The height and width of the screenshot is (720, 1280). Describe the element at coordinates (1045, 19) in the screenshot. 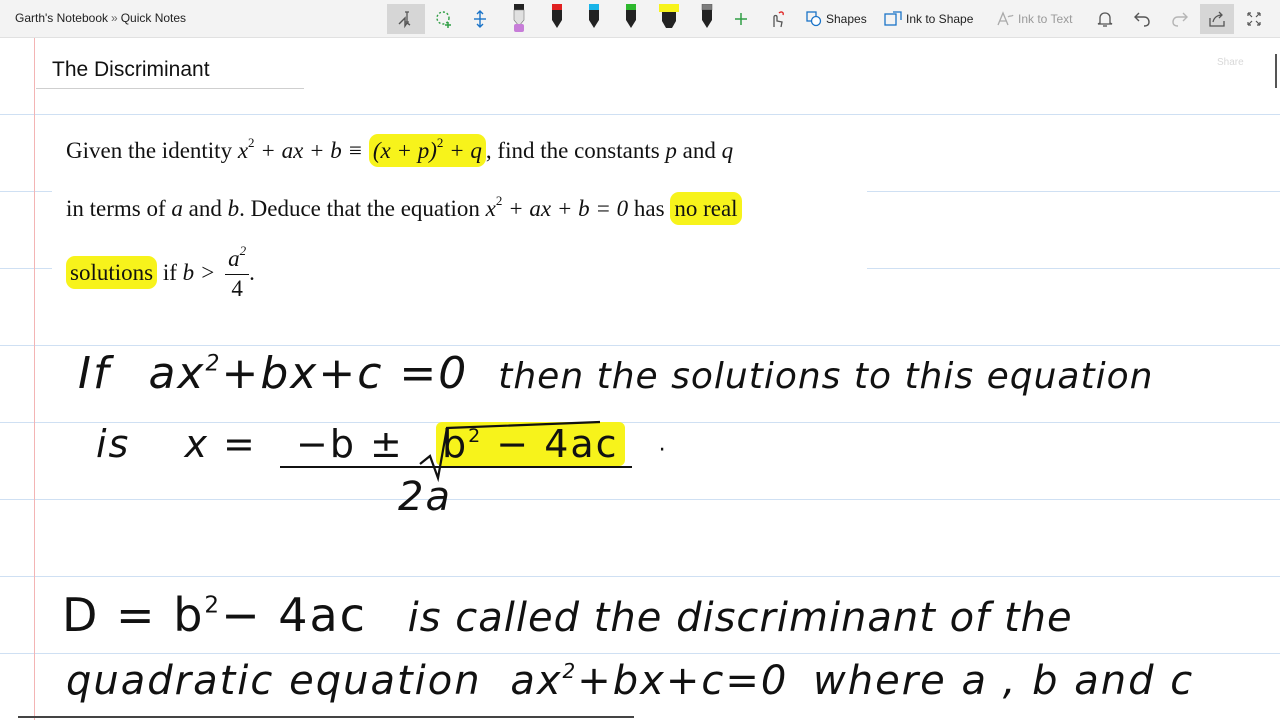

I see `ink-to-text-label: Ink to Text` at that location.